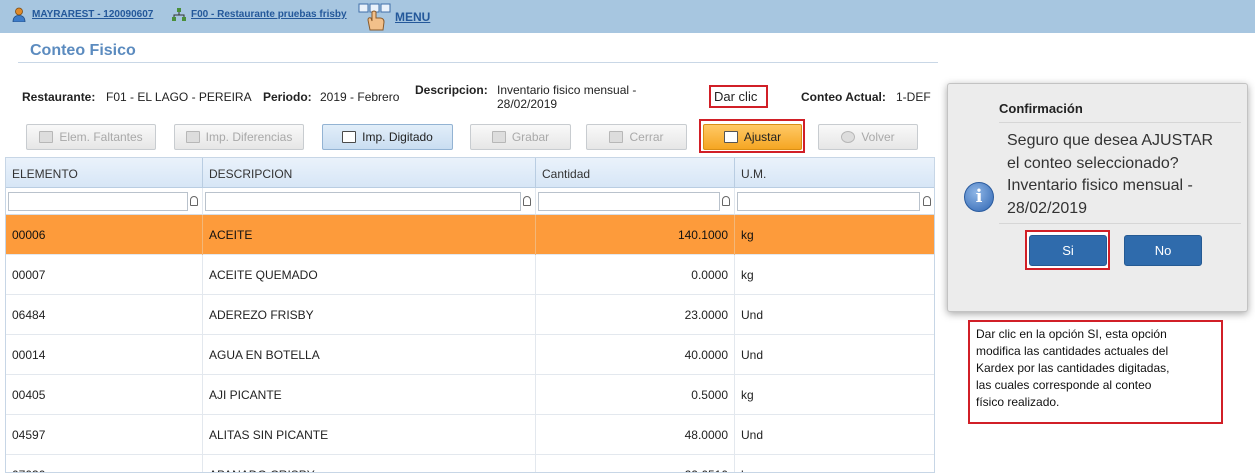 The width and height of the screenshot is (1255, 473). Describe the element at coordinates (567, 90) in the screenshot. I see `descripcion-value-line1: Inventario fisico mensual -` at that location.